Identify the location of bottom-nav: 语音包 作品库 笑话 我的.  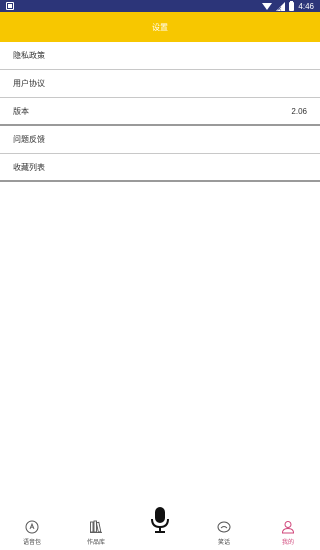
(160, 528).